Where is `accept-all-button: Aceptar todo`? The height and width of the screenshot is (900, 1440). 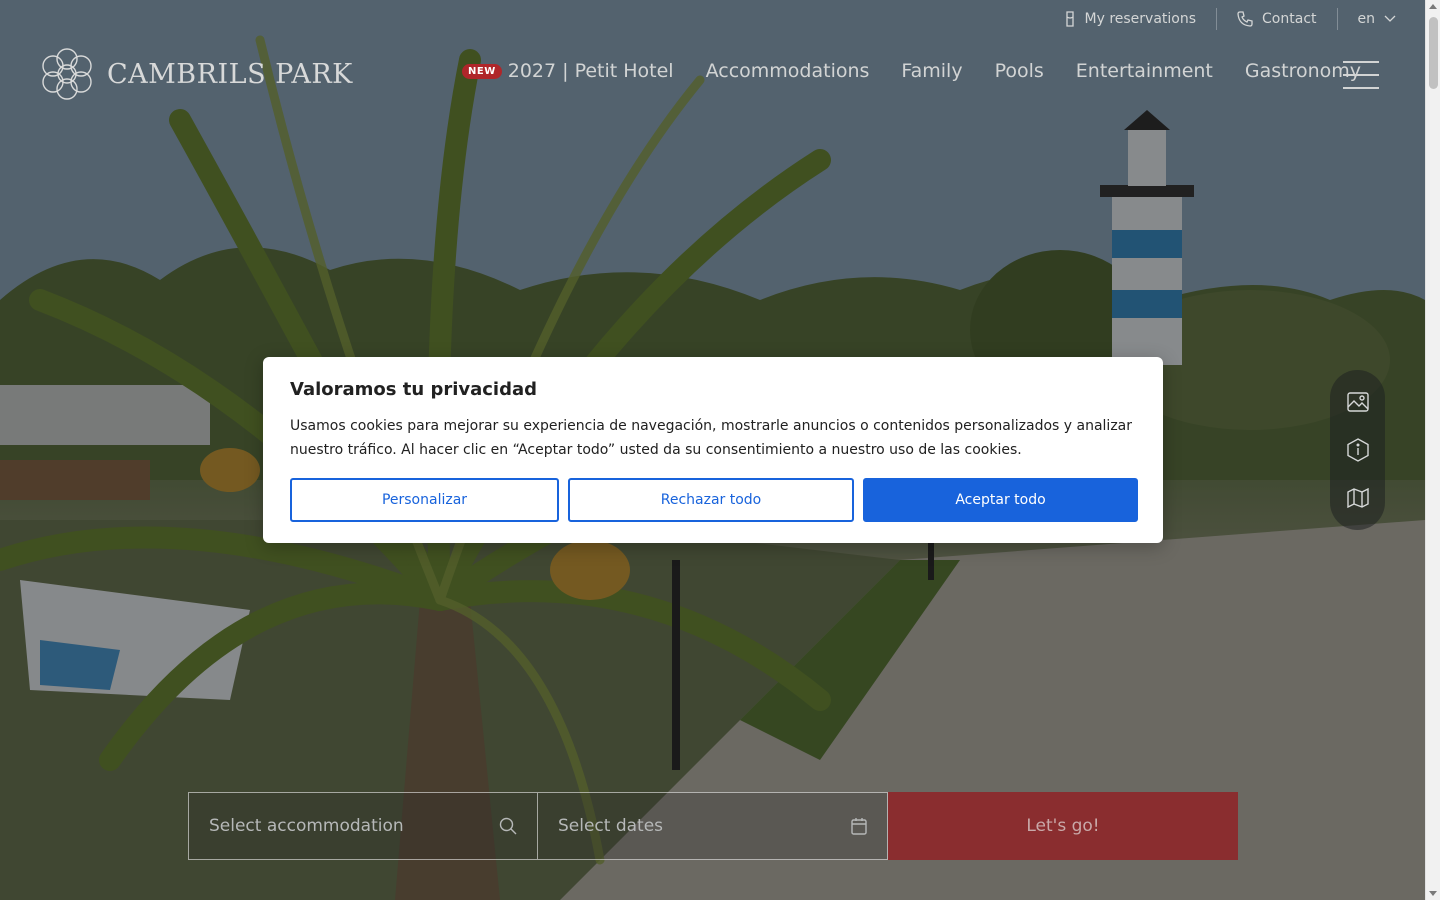 accept-all-button: Aceptar todo is located at coordinates (1000, 500).